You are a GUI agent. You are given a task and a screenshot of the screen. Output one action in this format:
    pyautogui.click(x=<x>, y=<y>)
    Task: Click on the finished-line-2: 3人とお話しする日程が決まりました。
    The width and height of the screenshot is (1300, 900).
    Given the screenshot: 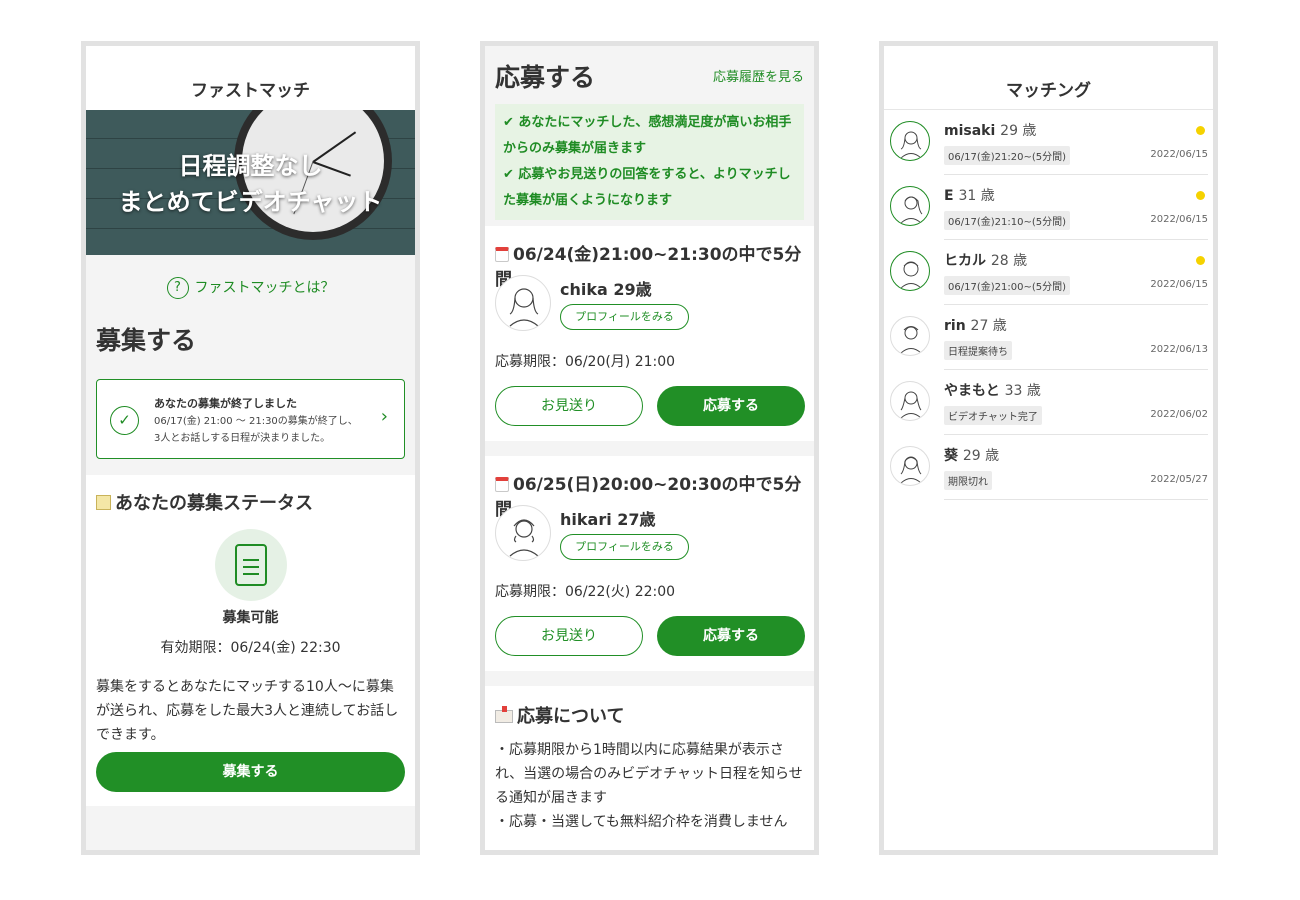 What is the action you would take?
    pyautogui.click(x=242, y=438)
    